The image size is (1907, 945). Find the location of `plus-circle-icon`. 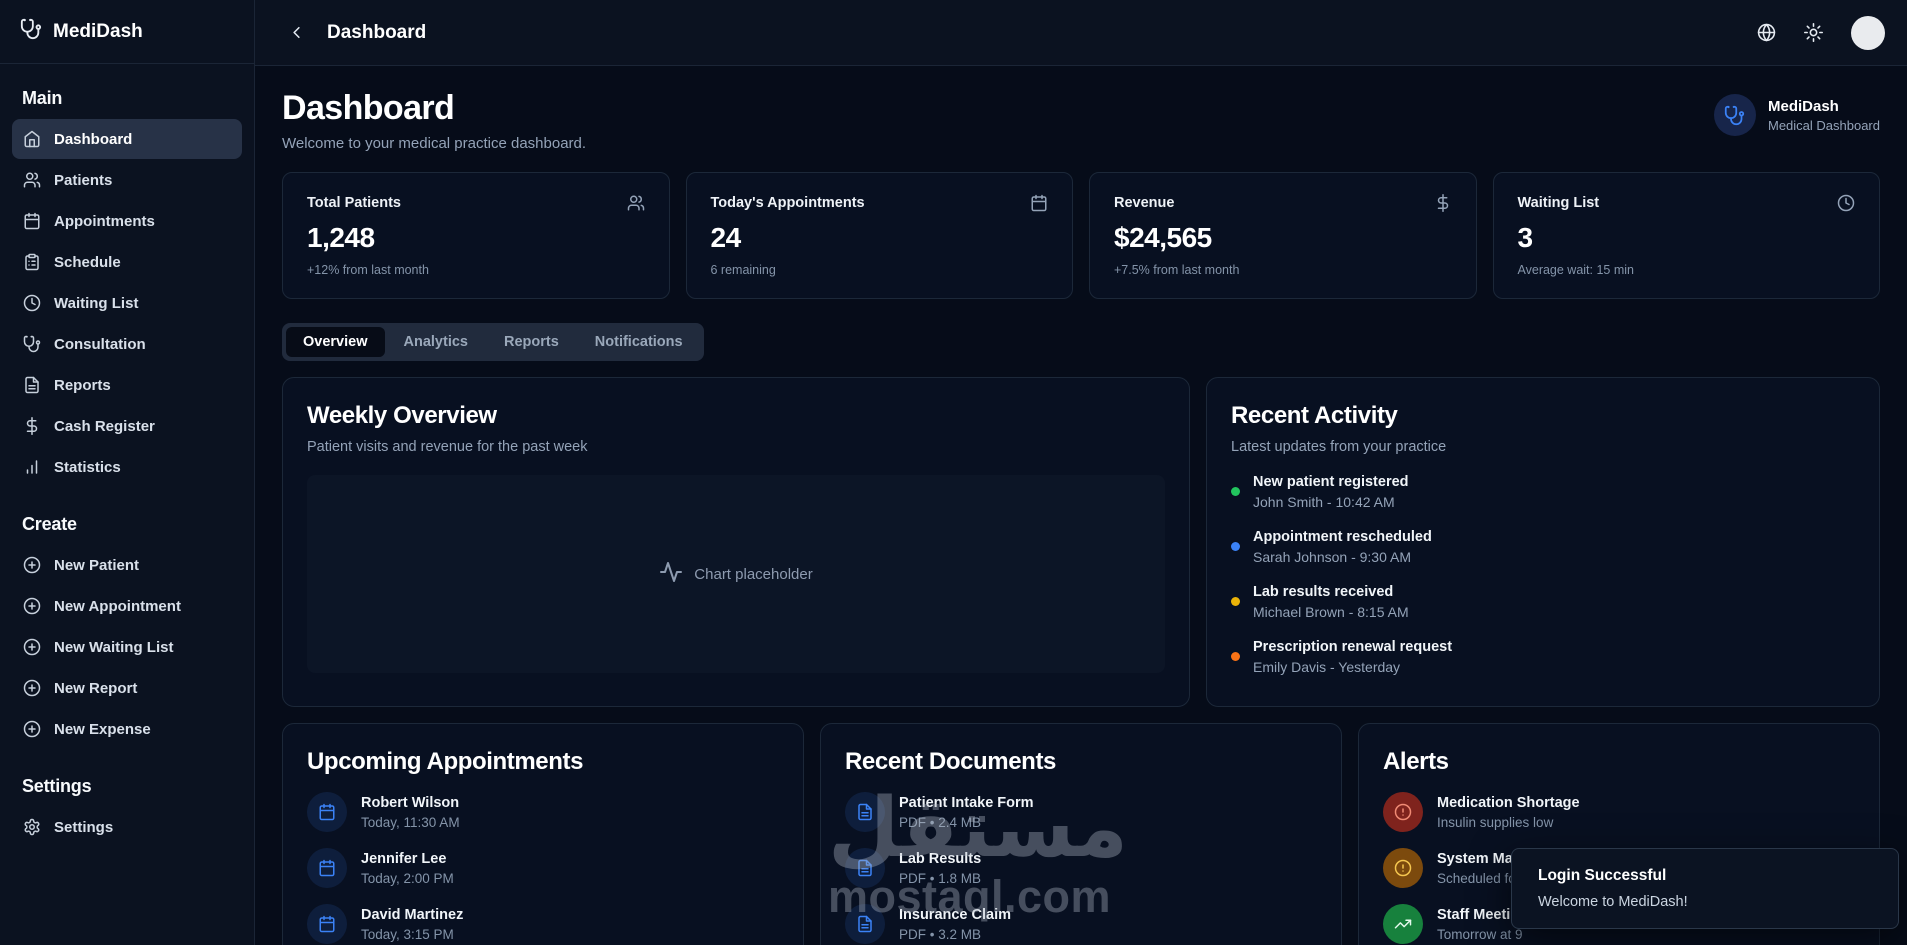

plus-circle-icon is located at coordinates (32, 565).